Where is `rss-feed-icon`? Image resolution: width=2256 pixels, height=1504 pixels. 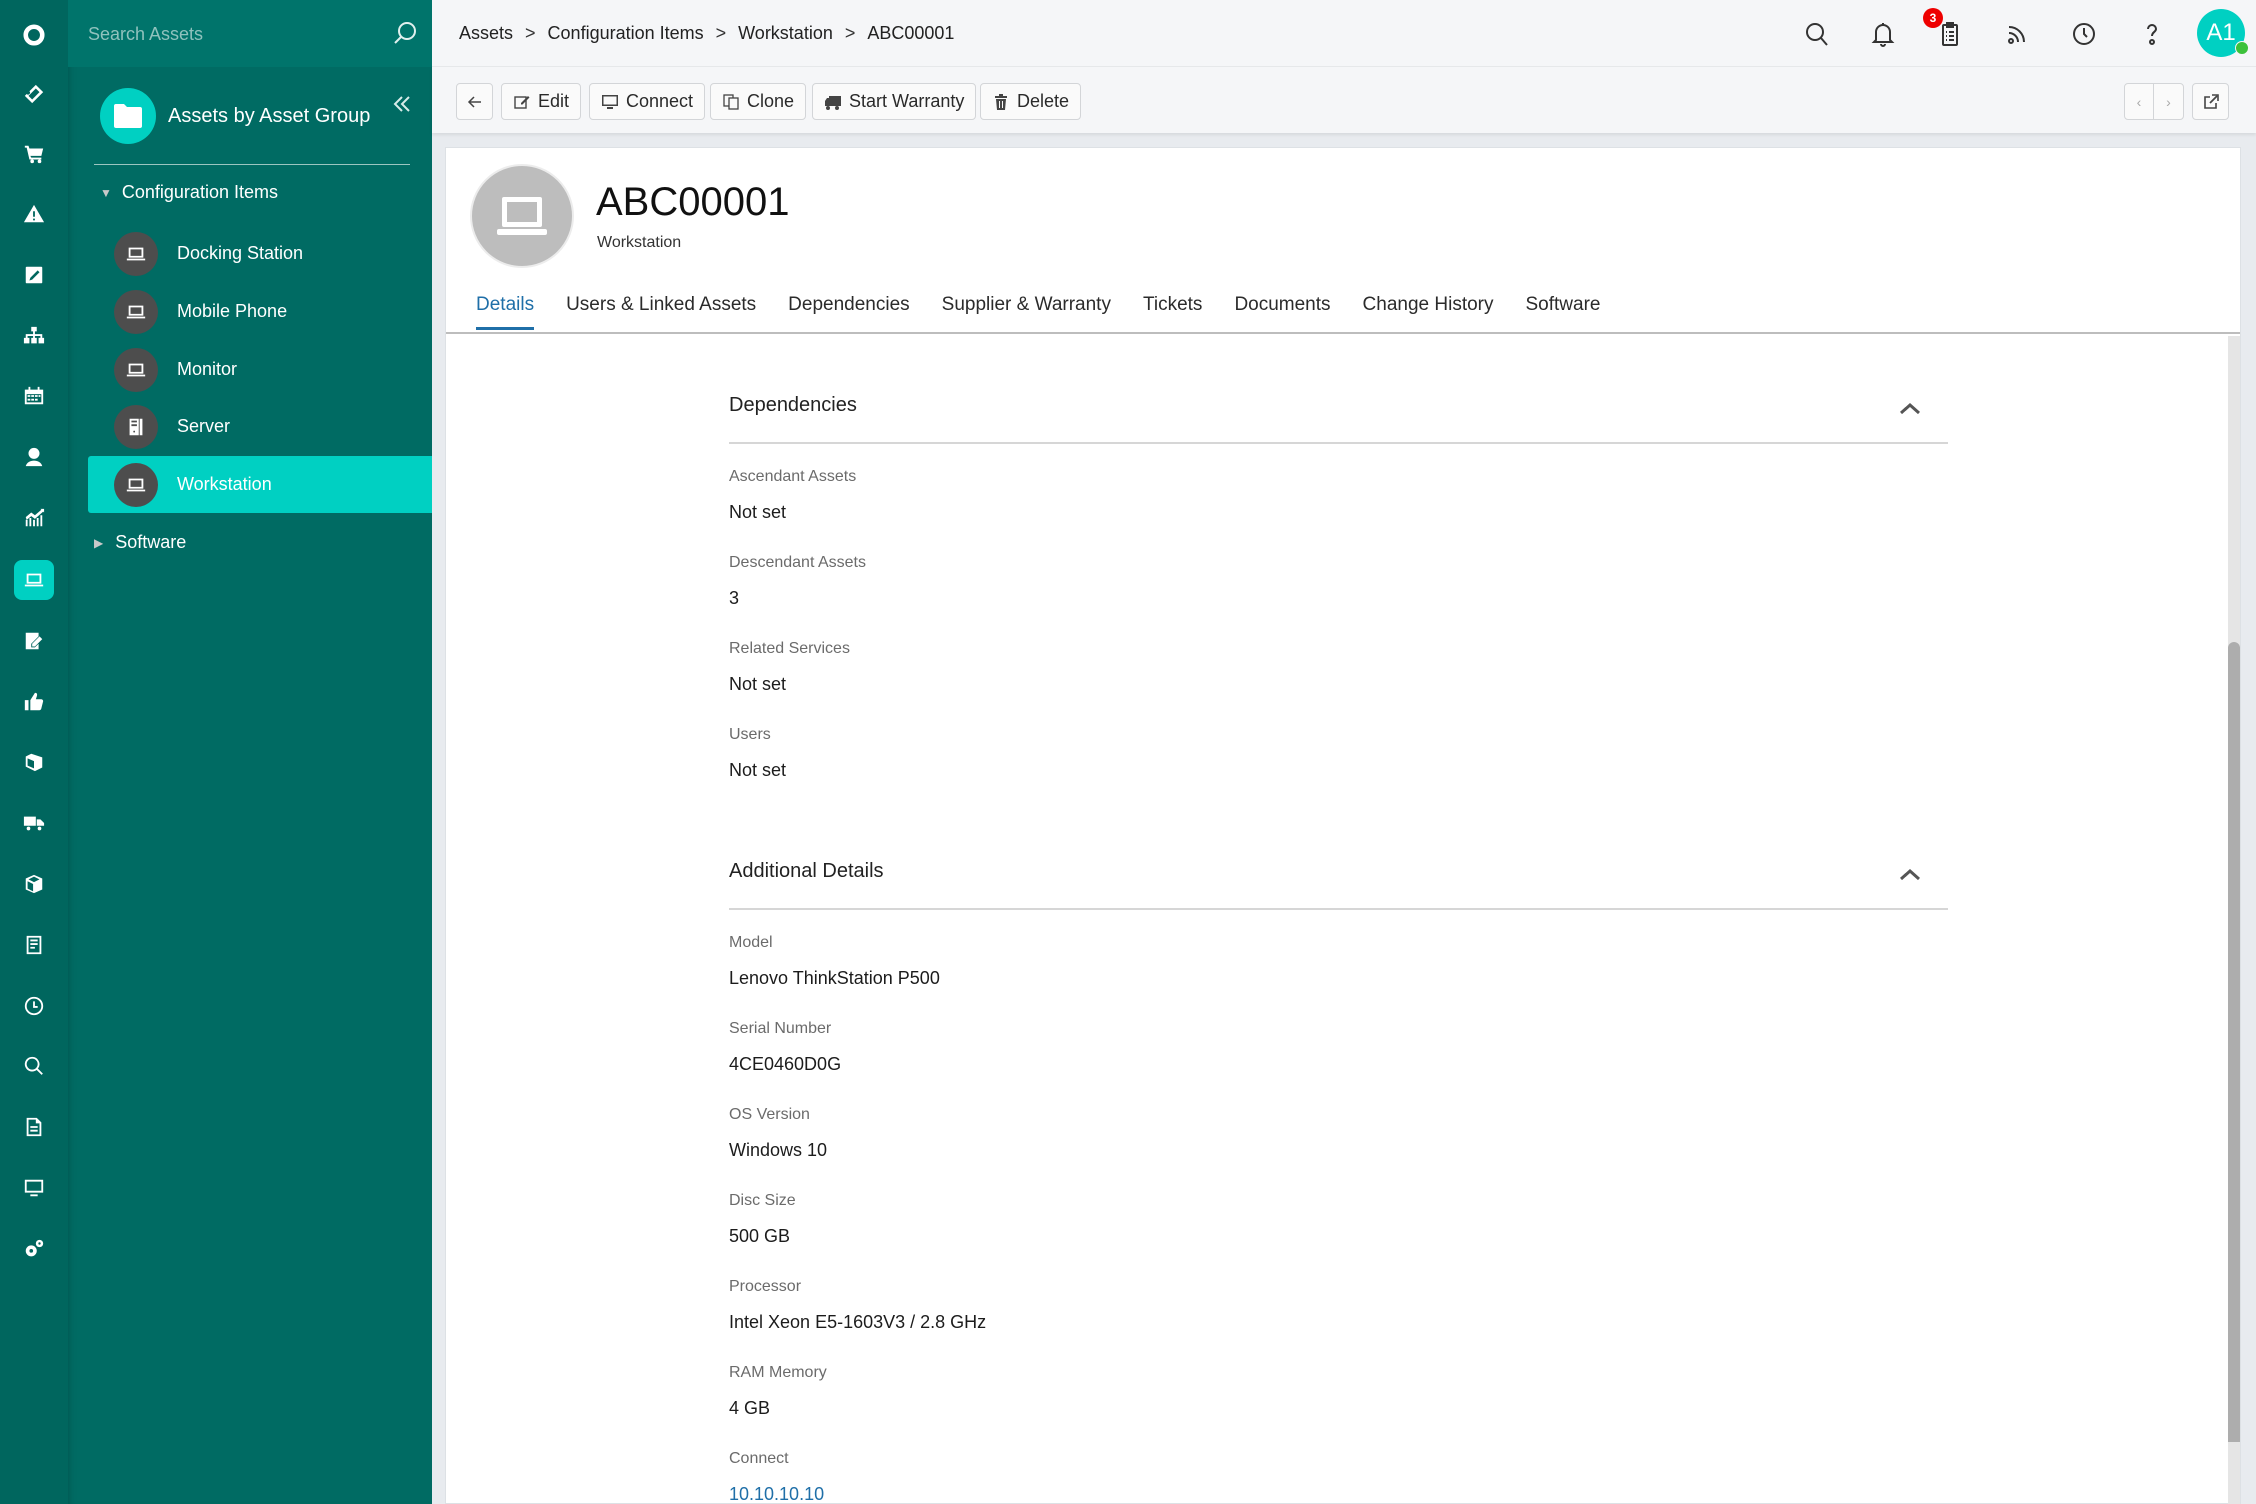
rss-feed-icon is located at coordinates (2017, 34).